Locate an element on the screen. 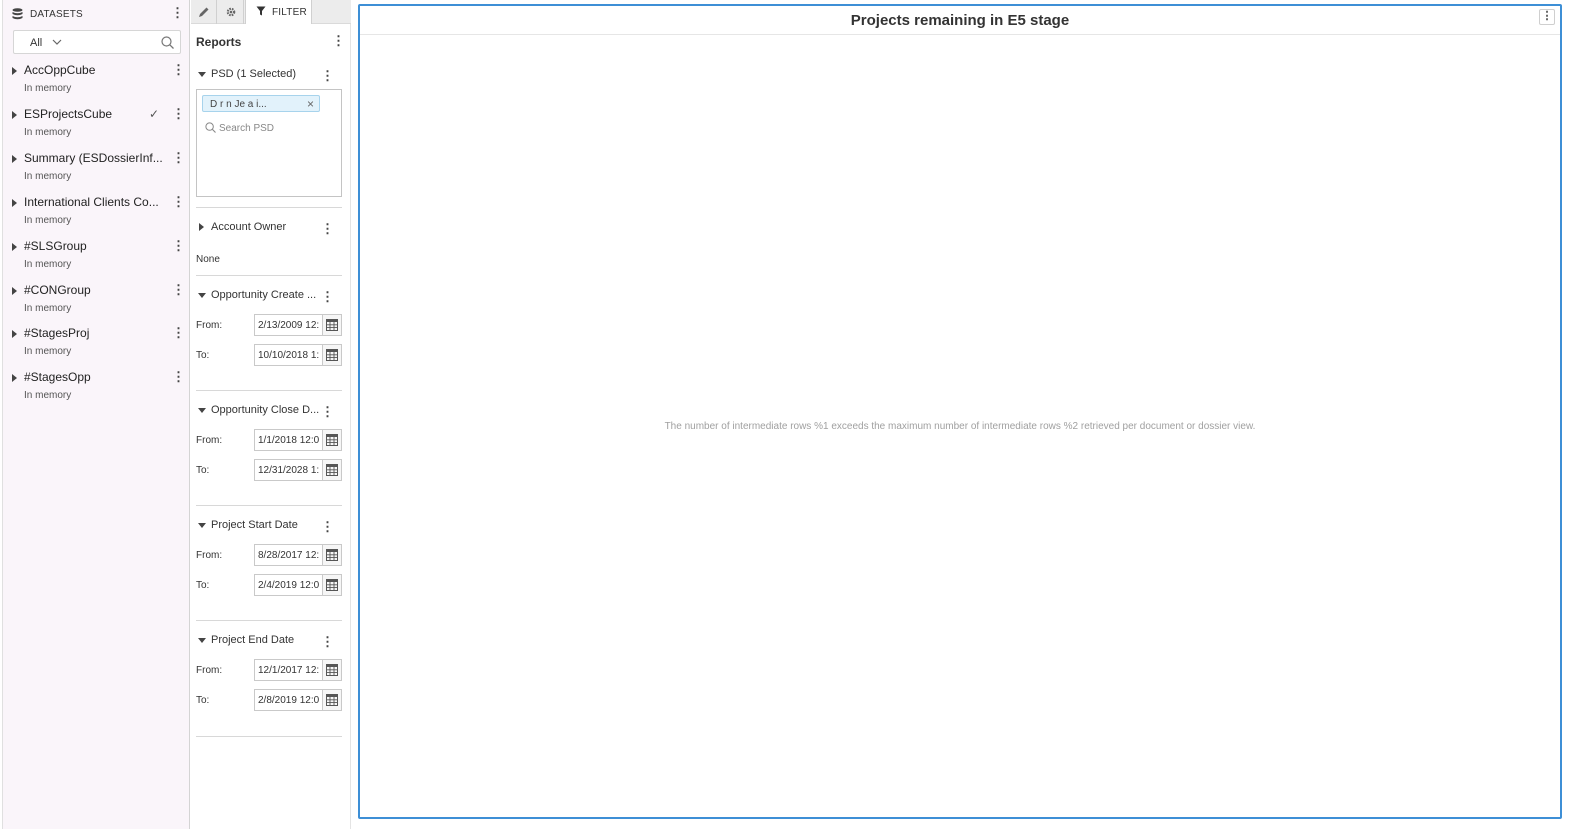 This screenshot has width=1575, height=829. date-to-input: 10/10/2018 1: is located at coordinates (298, 355).